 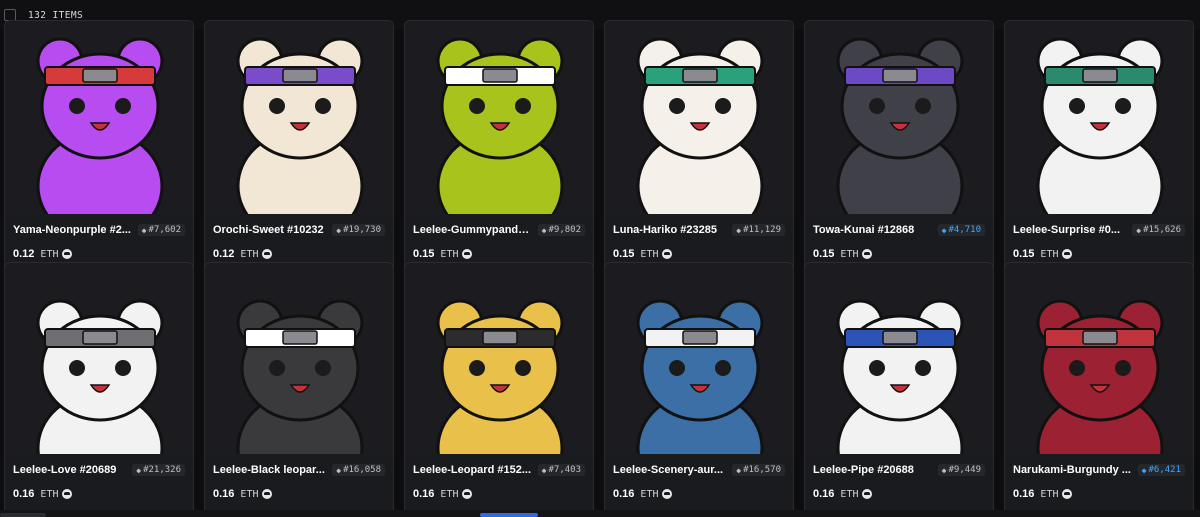 What do you see at coordinates (899, 484) in the screenshot?
I see `nft-info: Leelee-Pipe #20688 ◆ #9,449 0.16 ETH` at bounding box center [899, 484].